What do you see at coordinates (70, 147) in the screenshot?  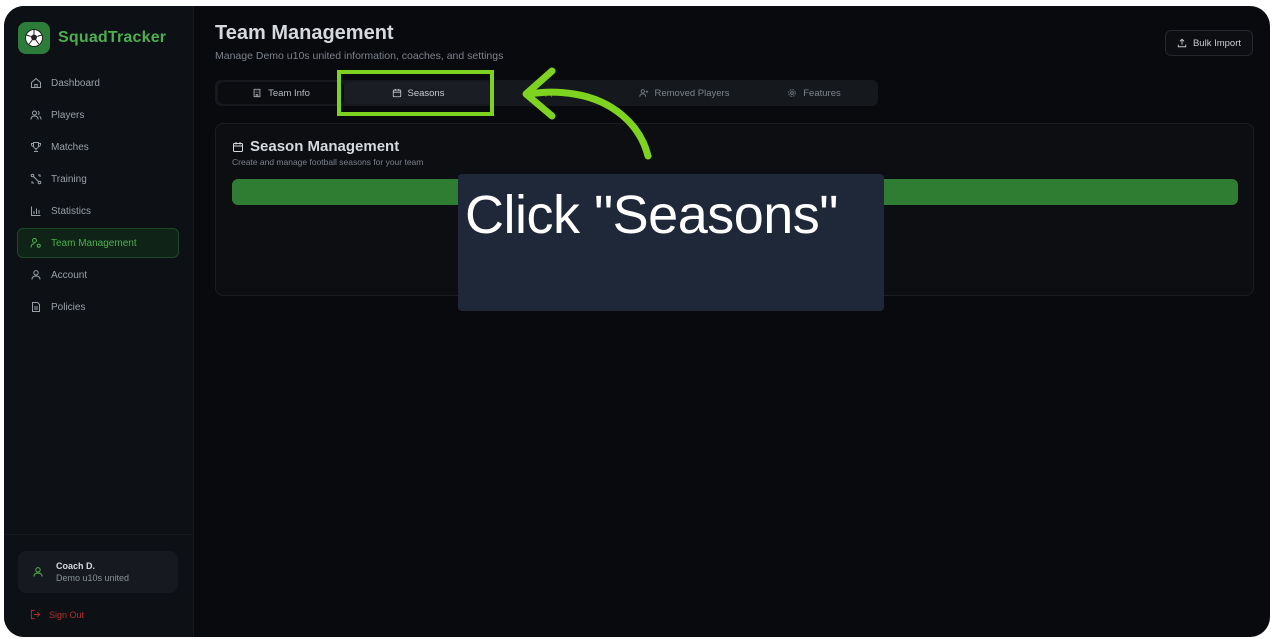 I see `sidebar-item-label: Matches` at bounding box center [70, 147].